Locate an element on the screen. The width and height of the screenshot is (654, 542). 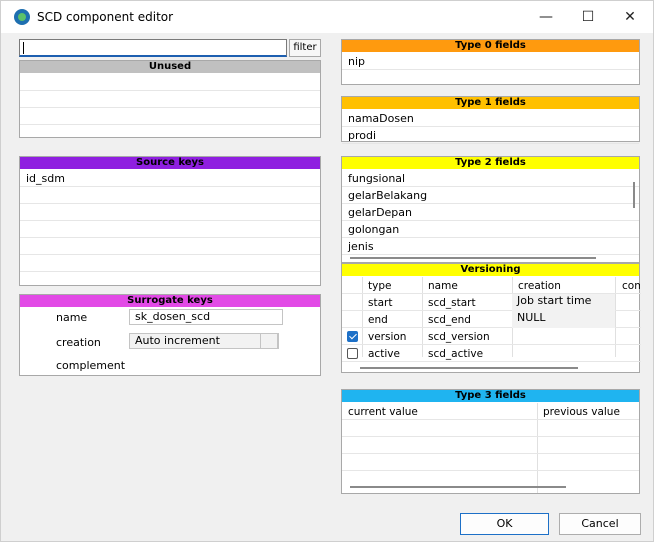
table-row: start scd_start Job start time is located at coordinates (491, 302).